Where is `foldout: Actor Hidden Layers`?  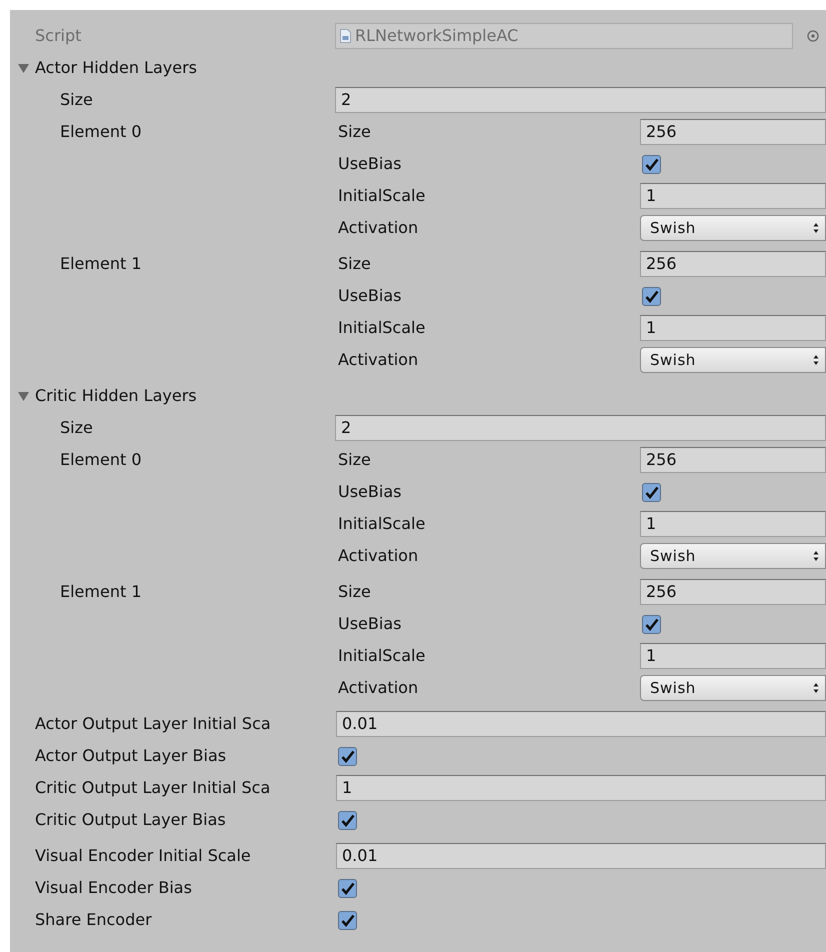 foldout: Actor Hidden Layers is located at coordinates (103, 68).